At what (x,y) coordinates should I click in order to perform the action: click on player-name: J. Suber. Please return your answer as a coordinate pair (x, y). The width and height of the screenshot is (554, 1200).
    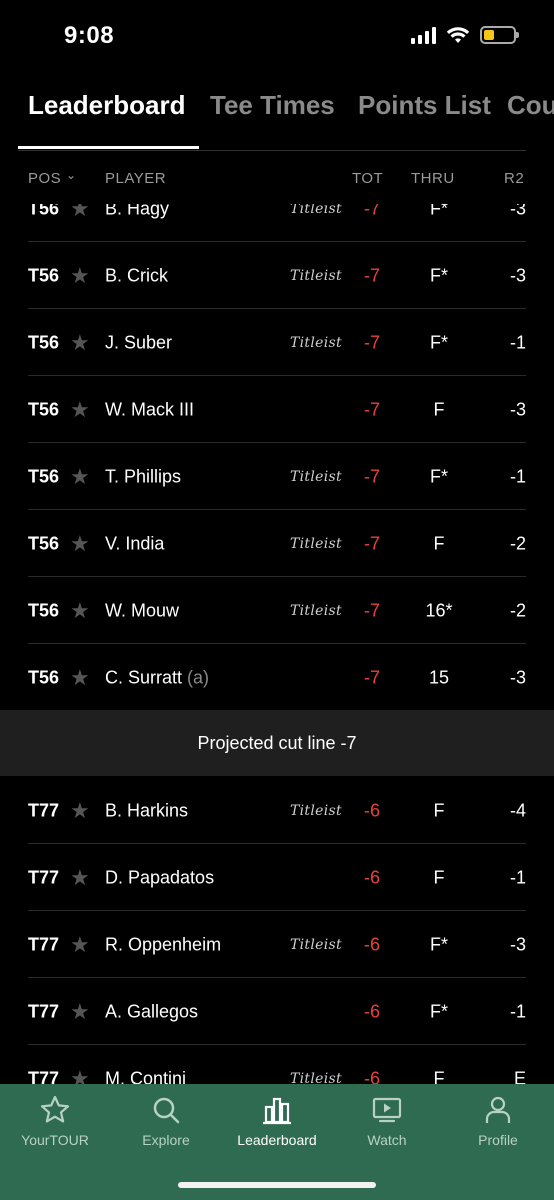
    Looking at the image, I should click on (138, 342).